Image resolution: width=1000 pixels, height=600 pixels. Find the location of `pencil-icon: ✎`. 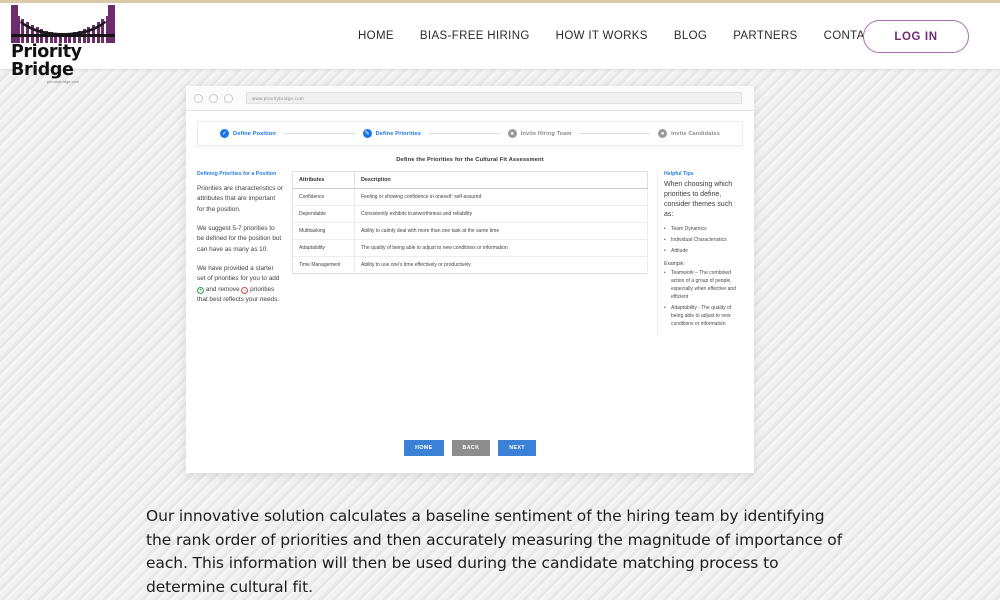

pencil-icon: ✎ is located at coordinates (367, 133).